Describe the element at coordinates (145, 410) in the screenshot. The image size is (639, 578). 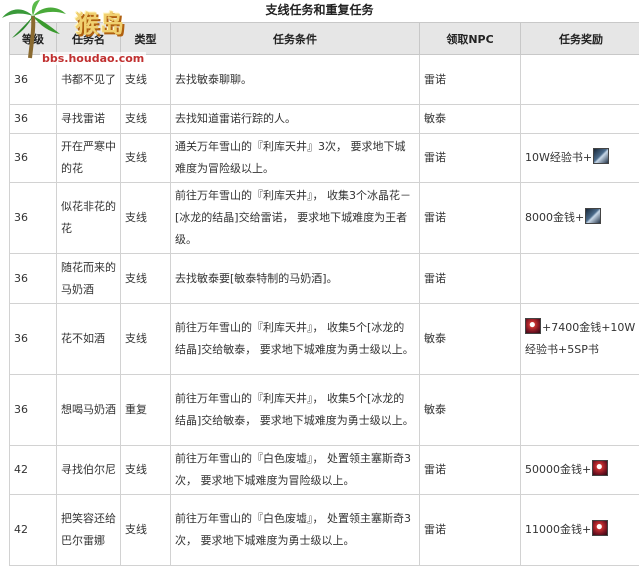
I see `quest-type: 重复` at that location.